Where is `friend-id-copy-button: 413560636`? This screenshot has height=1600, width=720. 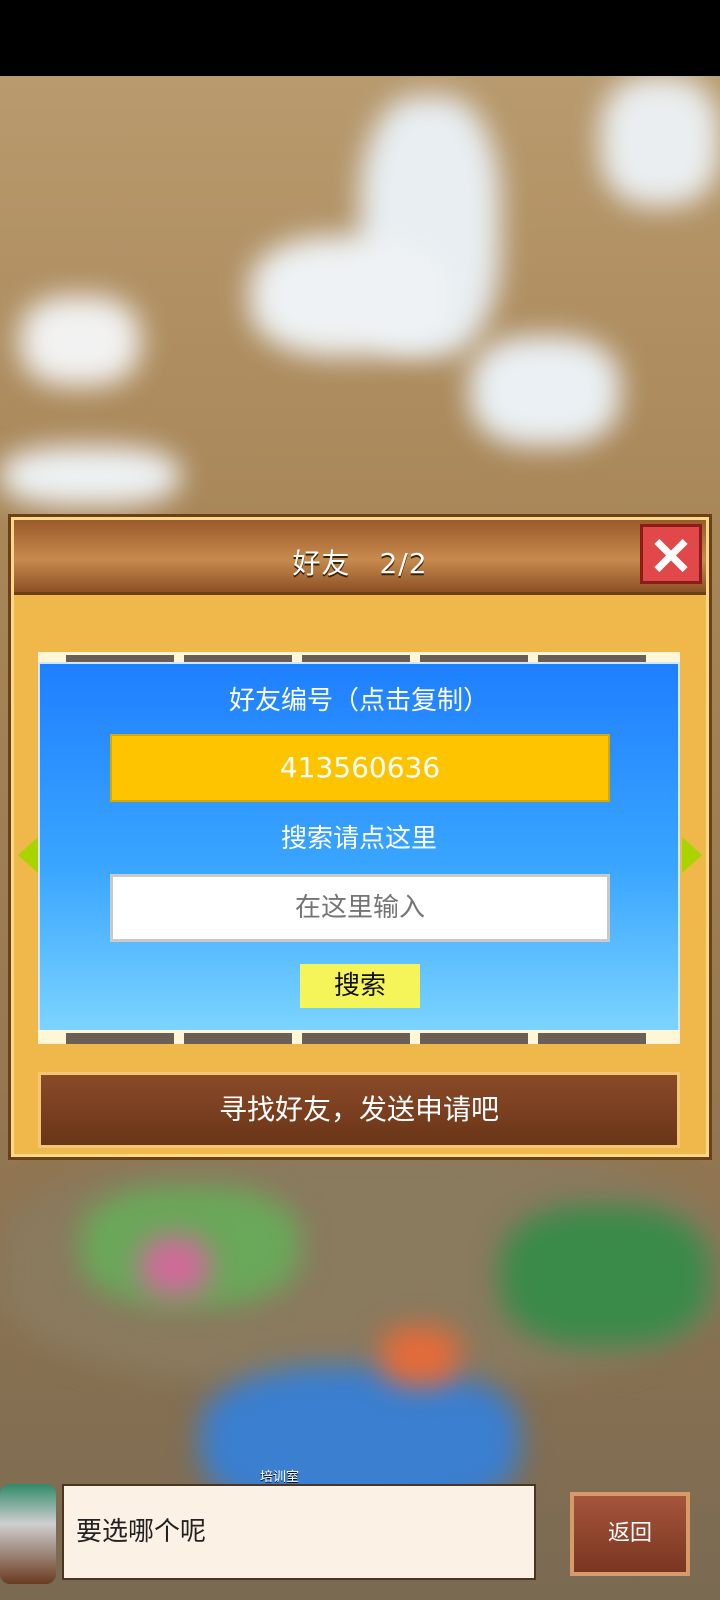
friend-id-copy-button: 413560636 is located at coordinates (360, 768).